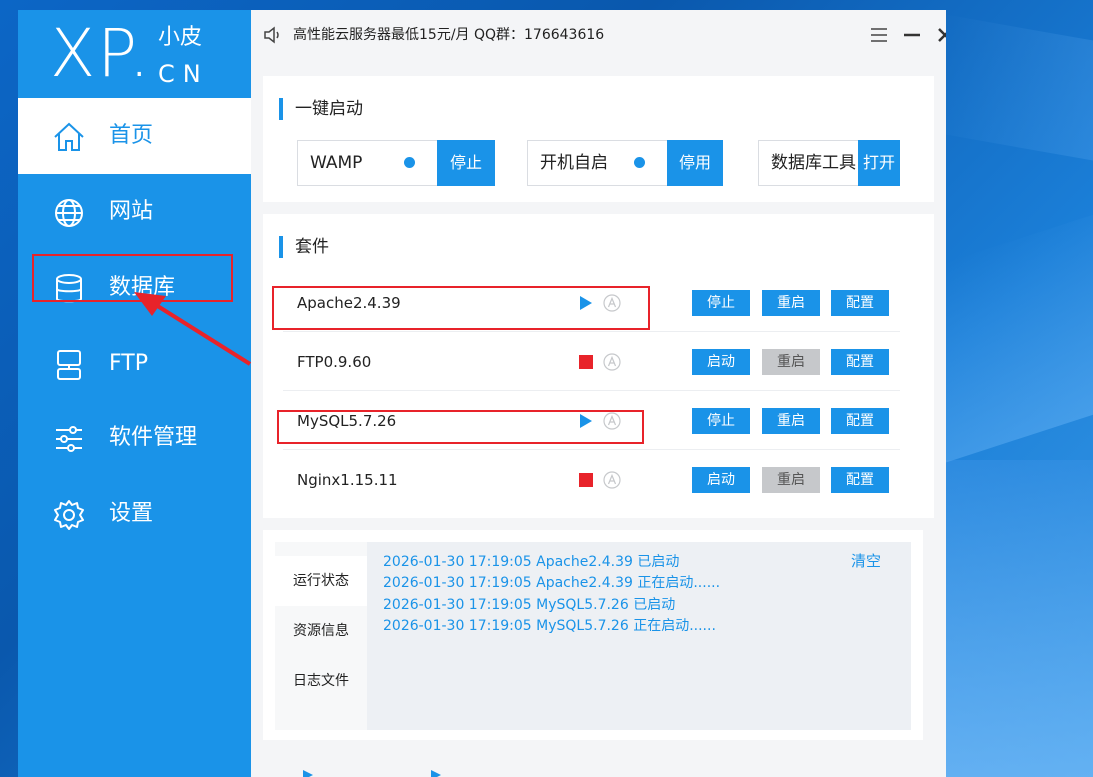 Image resolution: width=1093 pixels, height=777 pixels. Describe the element at coordinates (69, 136) in the screenshot. I see `home-icon` at that location.